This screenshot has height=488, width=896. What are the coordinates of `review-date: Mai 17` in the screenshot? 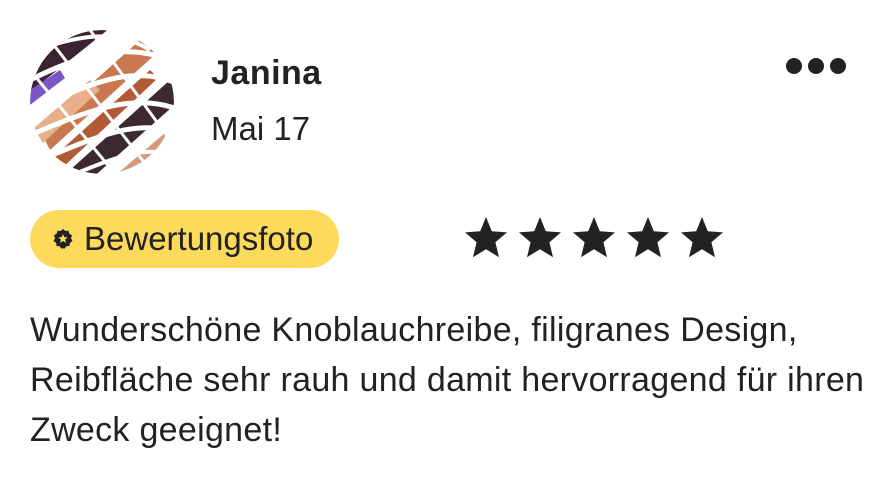 It's located at (261, 128).